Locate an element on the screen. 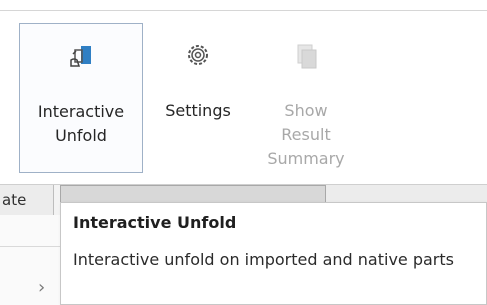 The height and width of the screenshot is (305, 487). settings-label: Settings is located at coordinates (198, 110).